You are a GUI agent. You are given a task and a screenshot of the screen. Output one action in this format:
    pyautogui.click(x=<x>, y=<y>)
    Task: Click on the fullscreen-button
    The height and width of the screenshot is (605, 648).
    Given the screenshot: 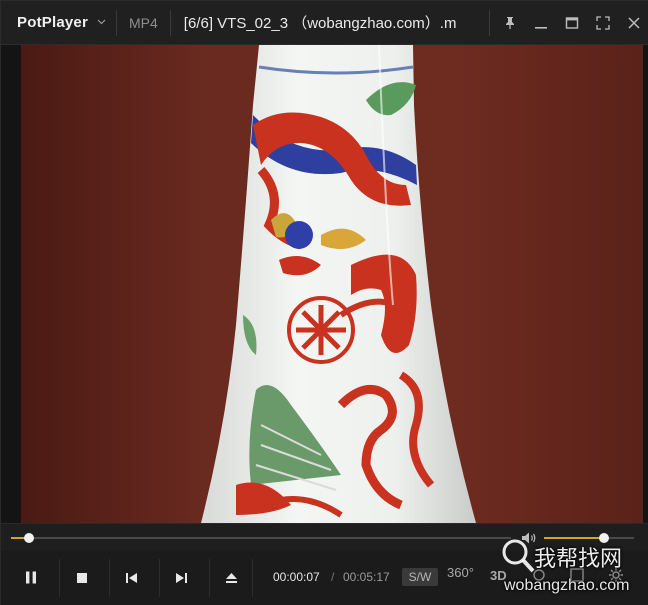 What is the action you would take?
    pyautogui.click(x=602, y=23)
    